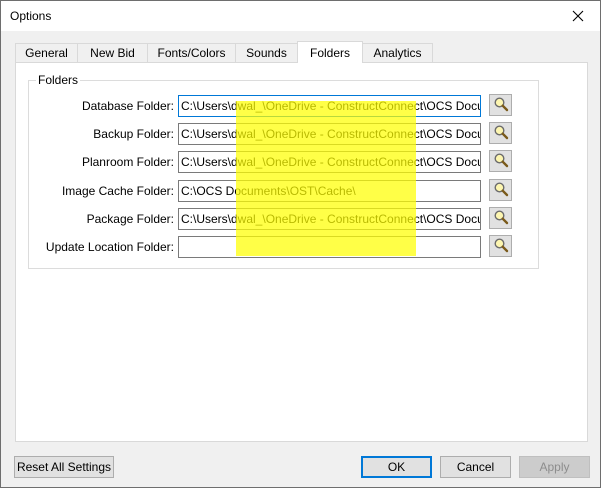 Image resolution: width=601 pixels, height=488 pixels. I want to click on close-icon, so click(578, 16).